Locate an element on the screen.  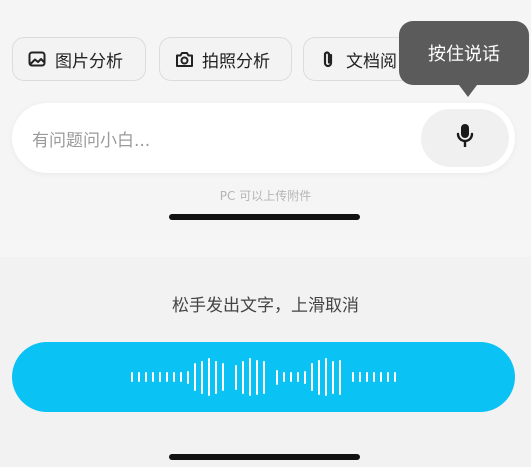
photo-analysis-button: 拍照分析 is located at coordinates (225, 59).